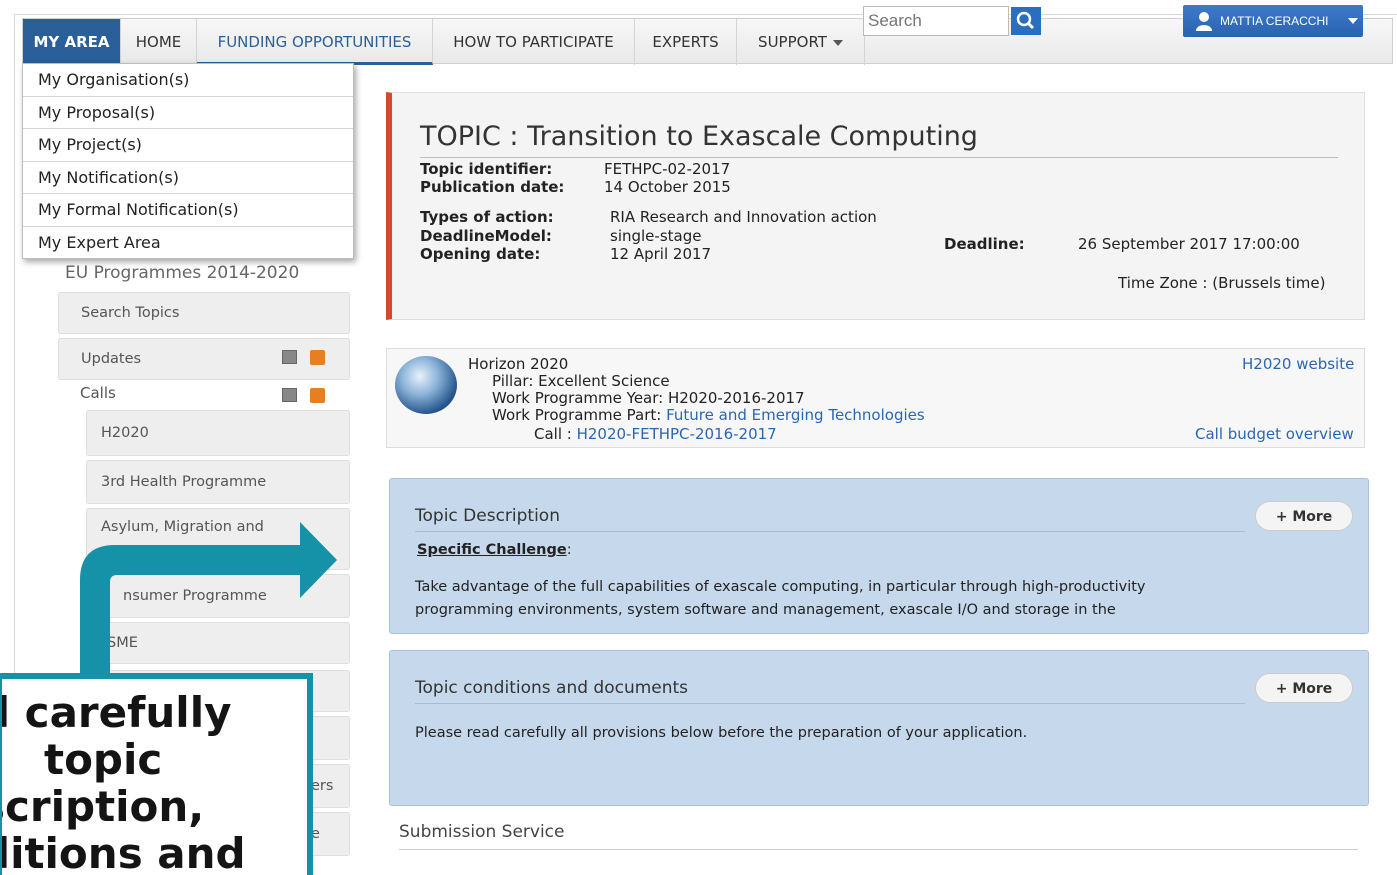 This screenshot has width=1397, height=875. What do you see at coordinates (103, 759) in the screenshot?
I see `callout-line: topic` at bounding box center [103, 759].